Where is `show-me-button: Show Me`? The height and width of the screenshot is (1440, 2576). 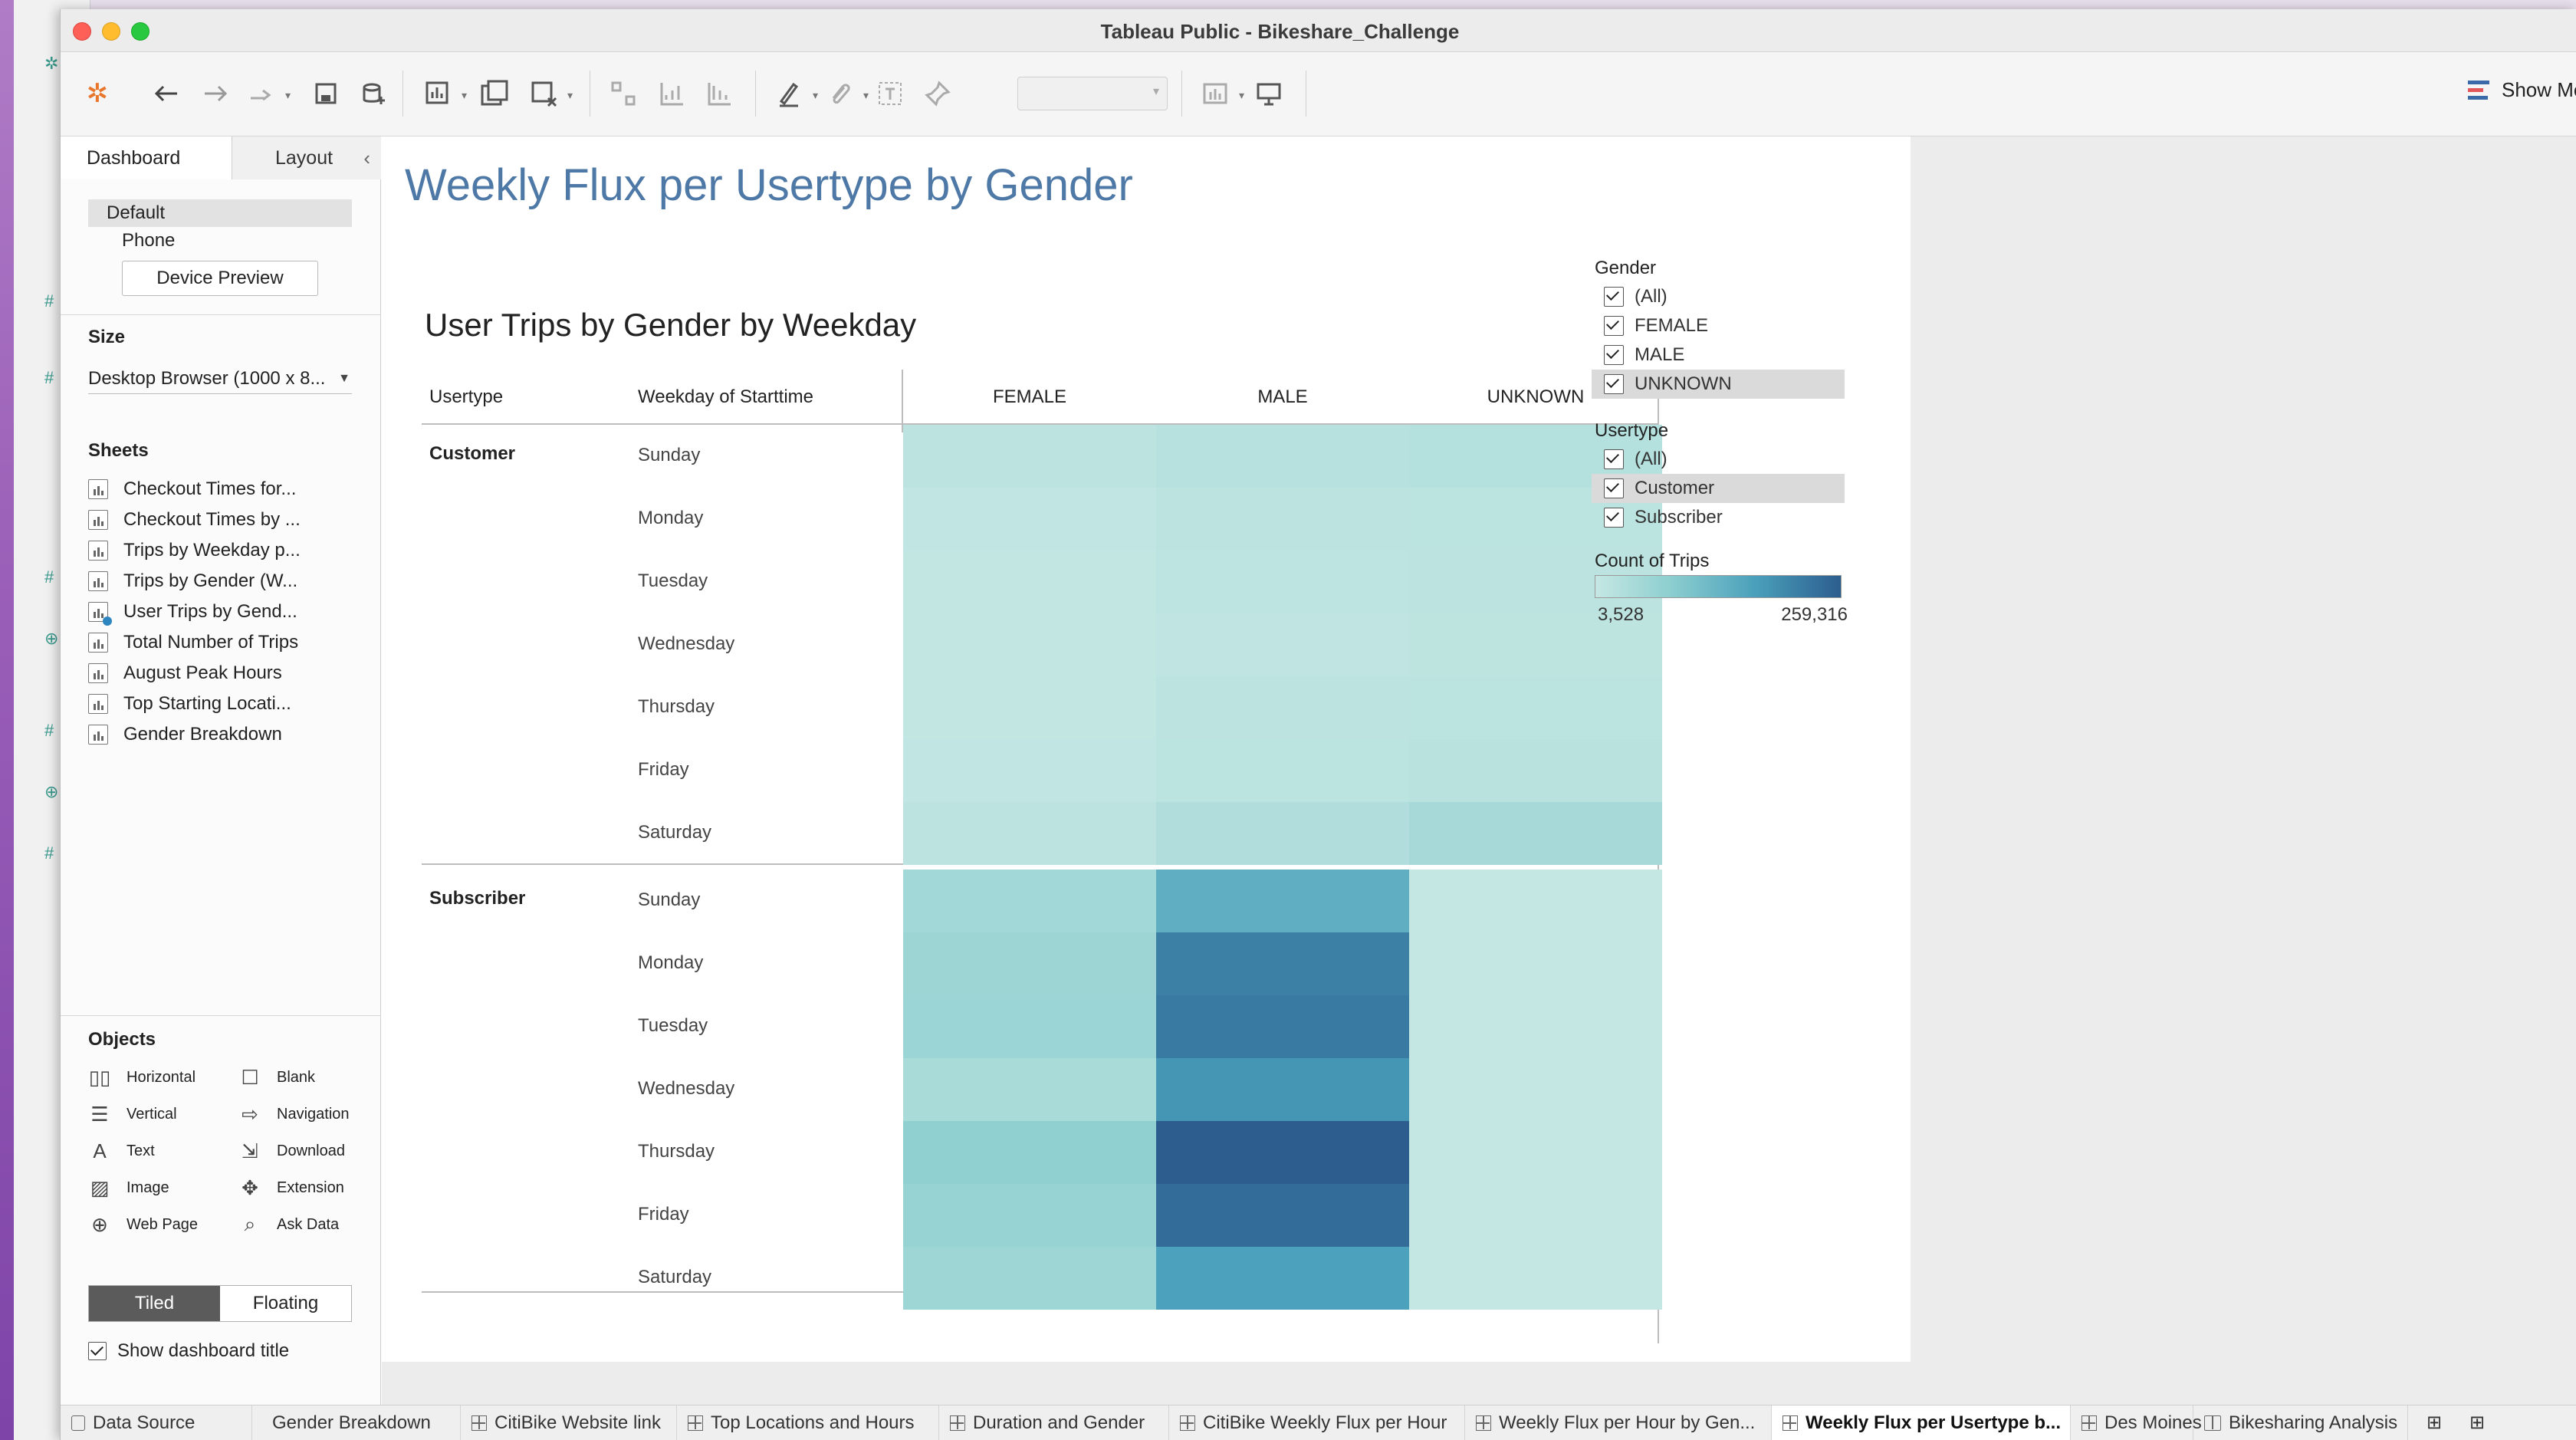
show-me-button: Show Me is located at coordinates (2522, 90).